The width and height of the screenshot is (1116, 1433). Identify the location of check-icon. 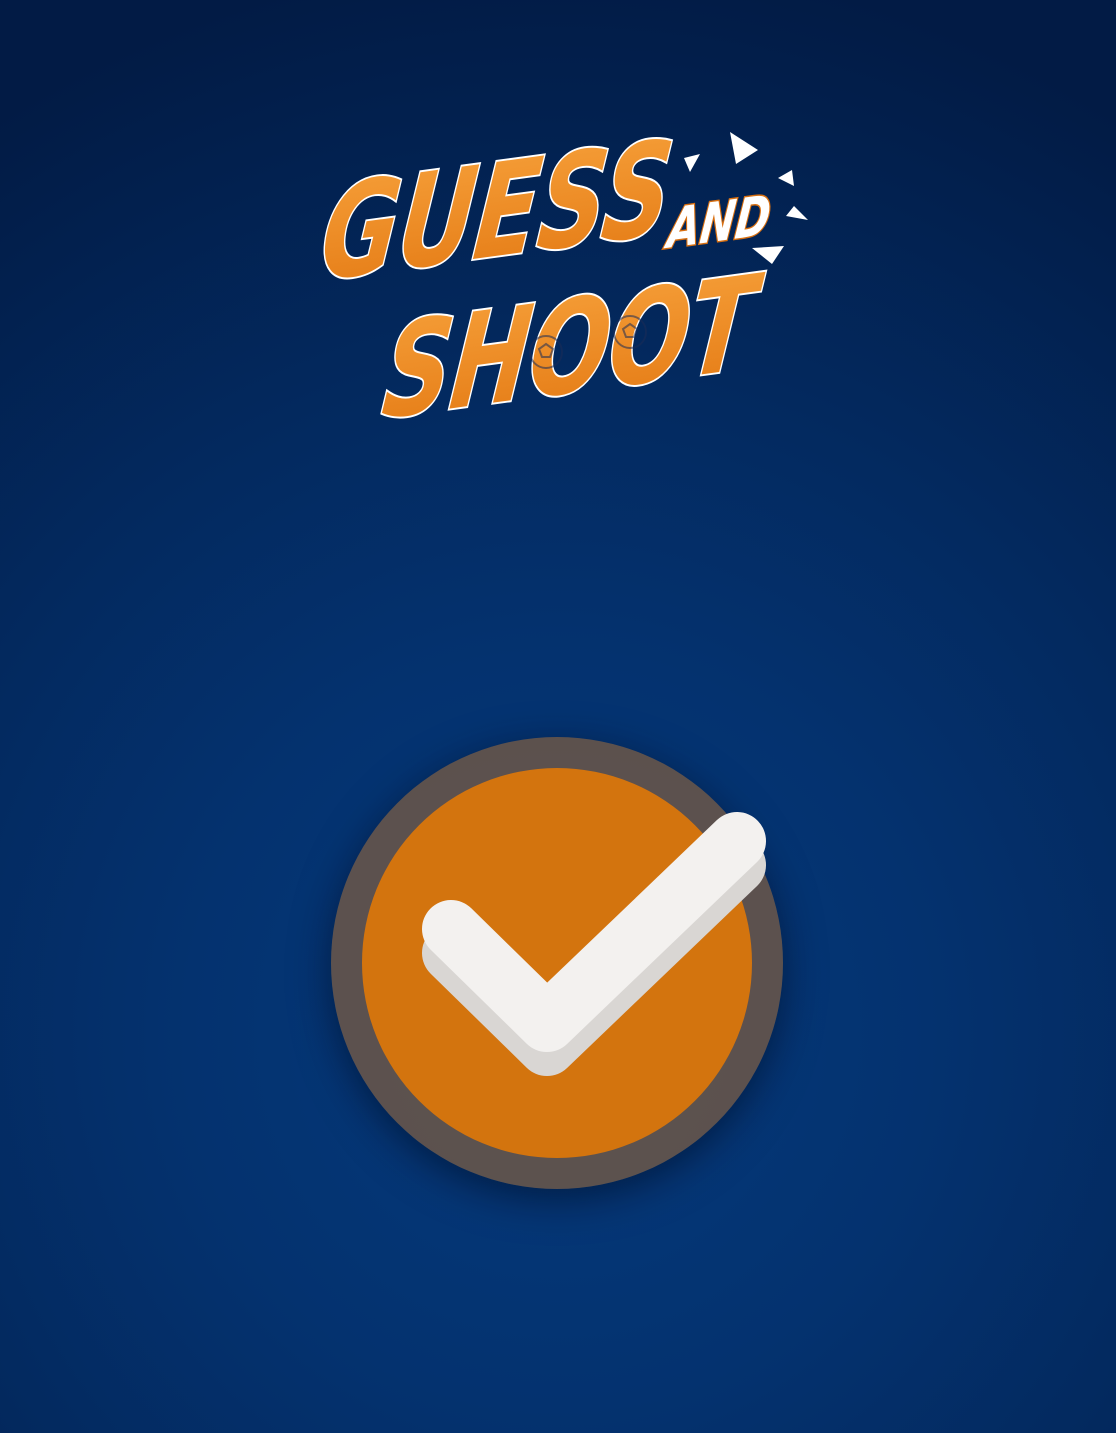
(594, 944).